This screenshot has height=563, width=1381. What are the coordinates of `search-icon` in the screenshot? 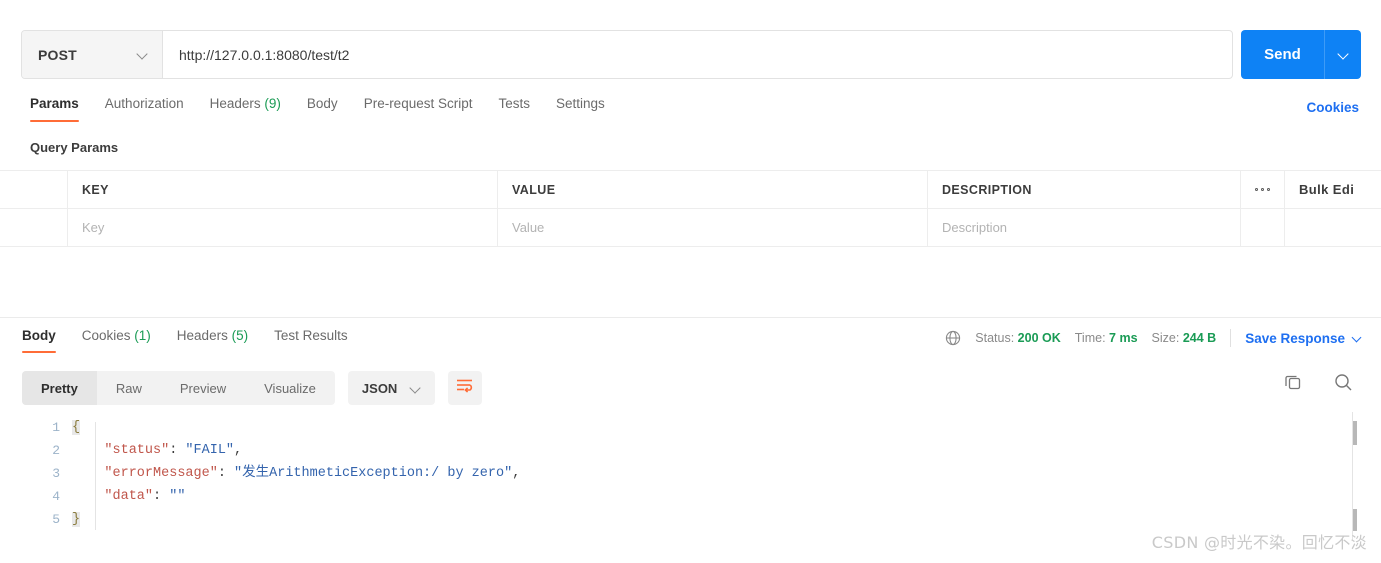 It's located at (1343, 384).